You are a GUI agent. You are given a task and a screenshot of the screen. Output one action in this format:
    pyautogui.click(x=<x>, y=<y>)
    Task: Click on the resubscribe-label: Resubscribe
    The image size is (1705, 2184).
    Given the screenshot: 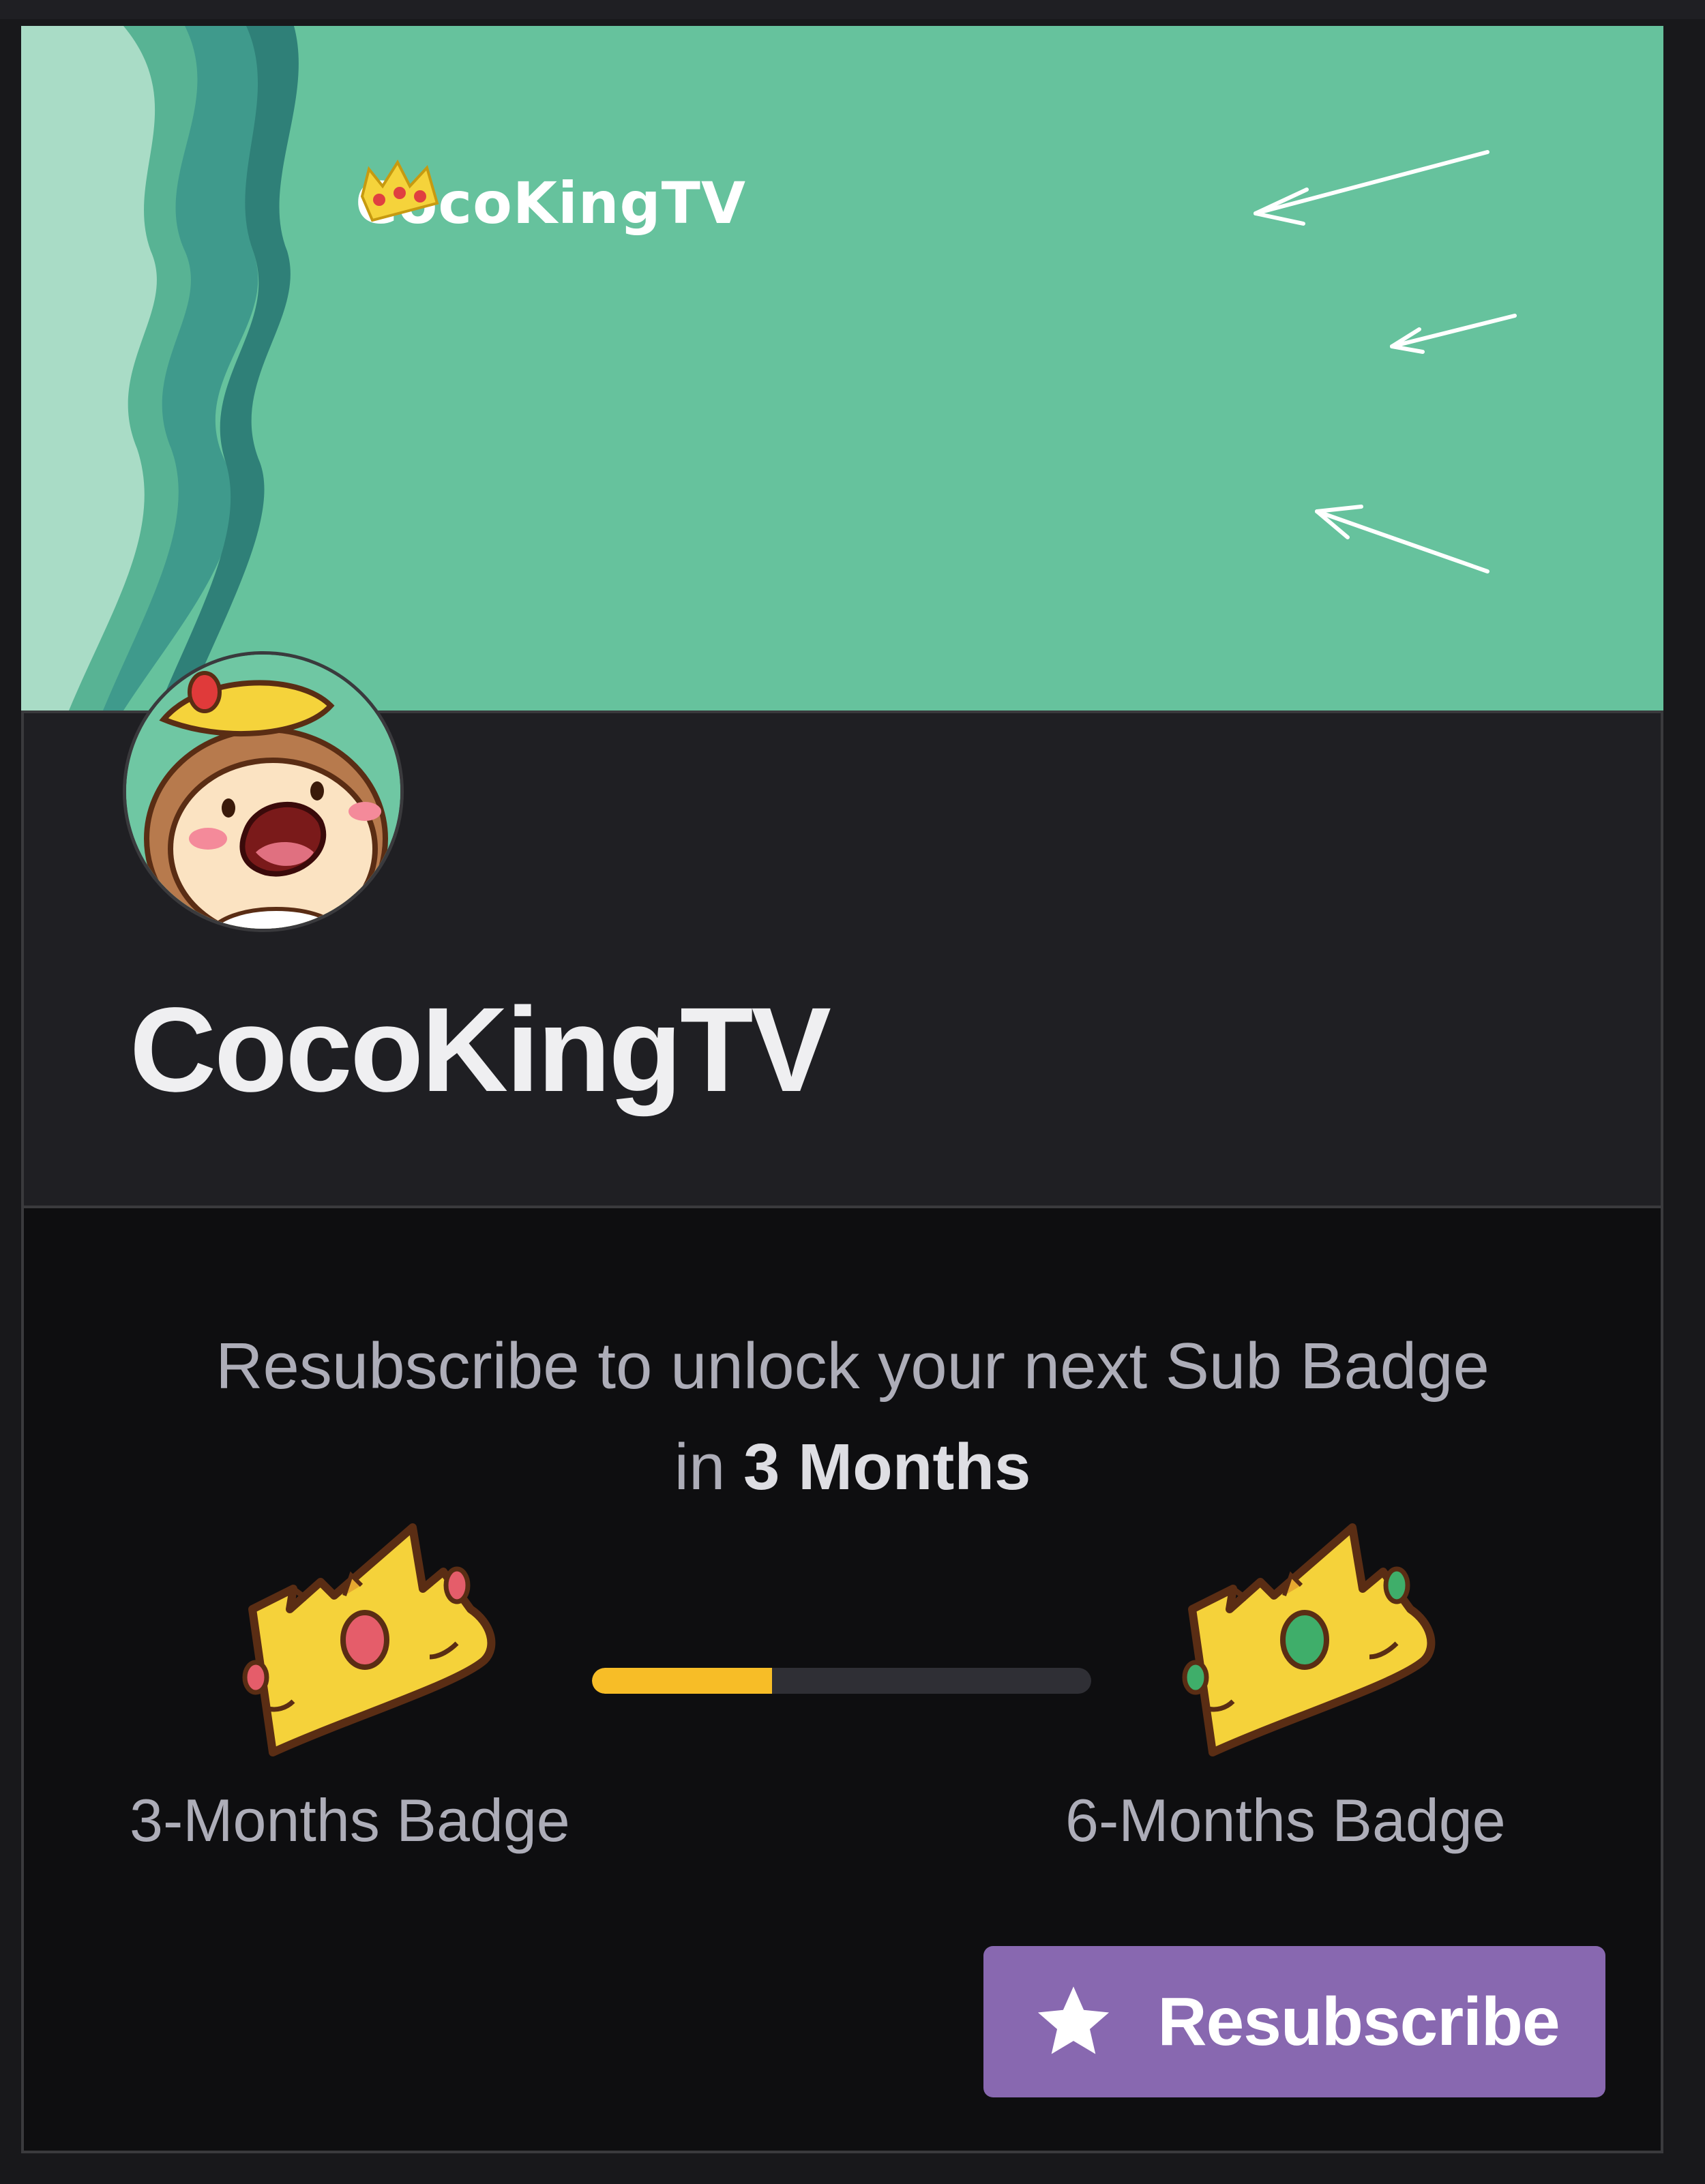 What is the action you would take?
    pyautogui.click(x=1359, y=2021)
    